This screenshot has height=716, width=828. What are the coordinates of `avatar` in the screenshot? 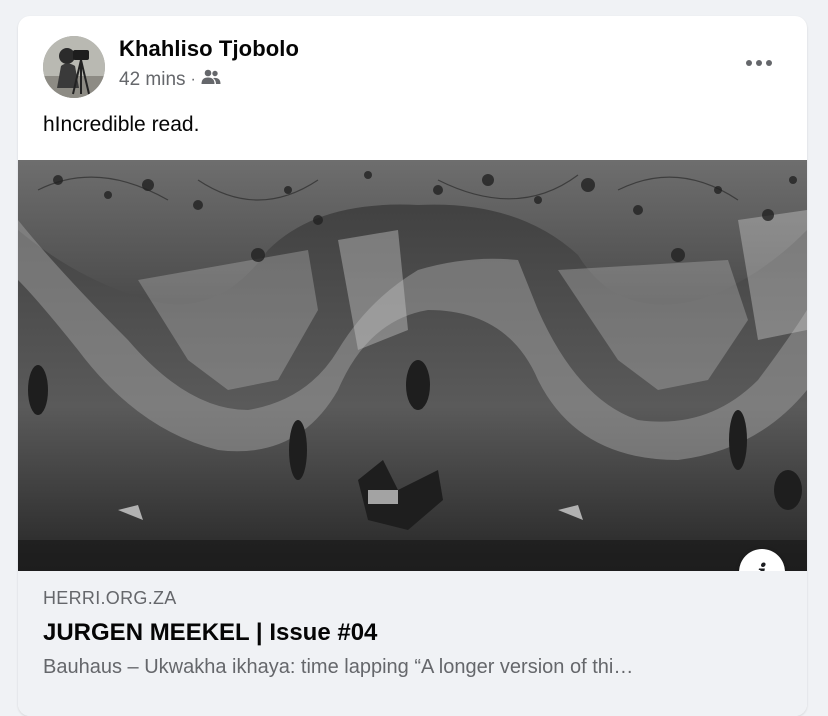 It's located at (74, 67).